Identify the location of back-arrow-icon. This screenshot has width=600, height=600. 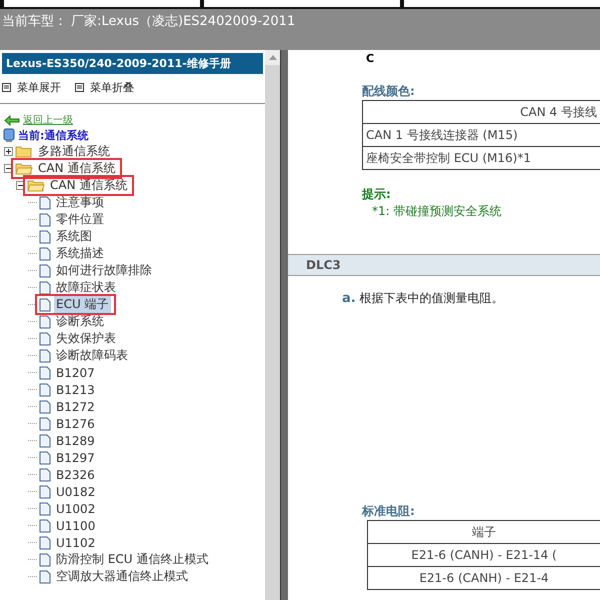
(12, 120).